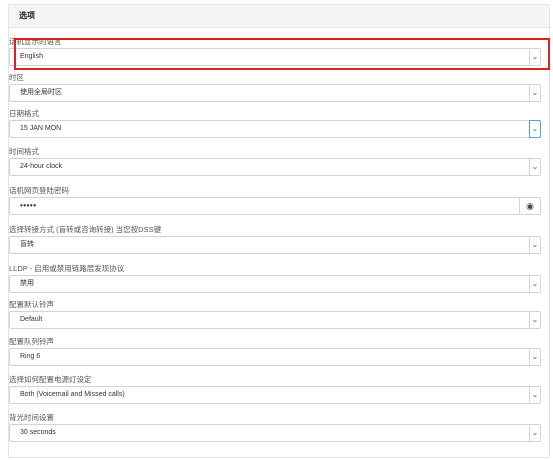 The width and height of the screenshot is (553, 460). What do you see at coordinates (31, 319) in the screenshot?
I see `default-ringtone-value: Default` at bounding box center [31, 319].